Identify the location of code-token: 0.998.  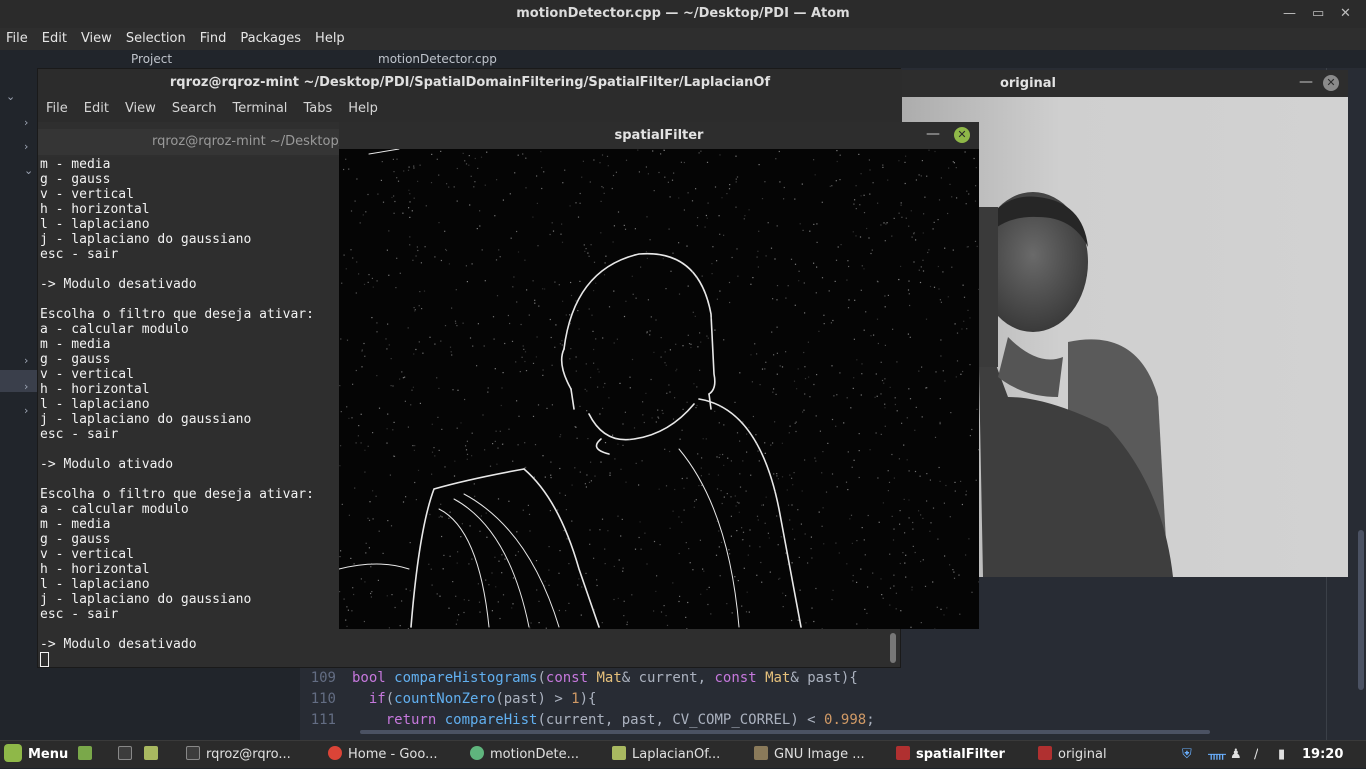
(845, 720).